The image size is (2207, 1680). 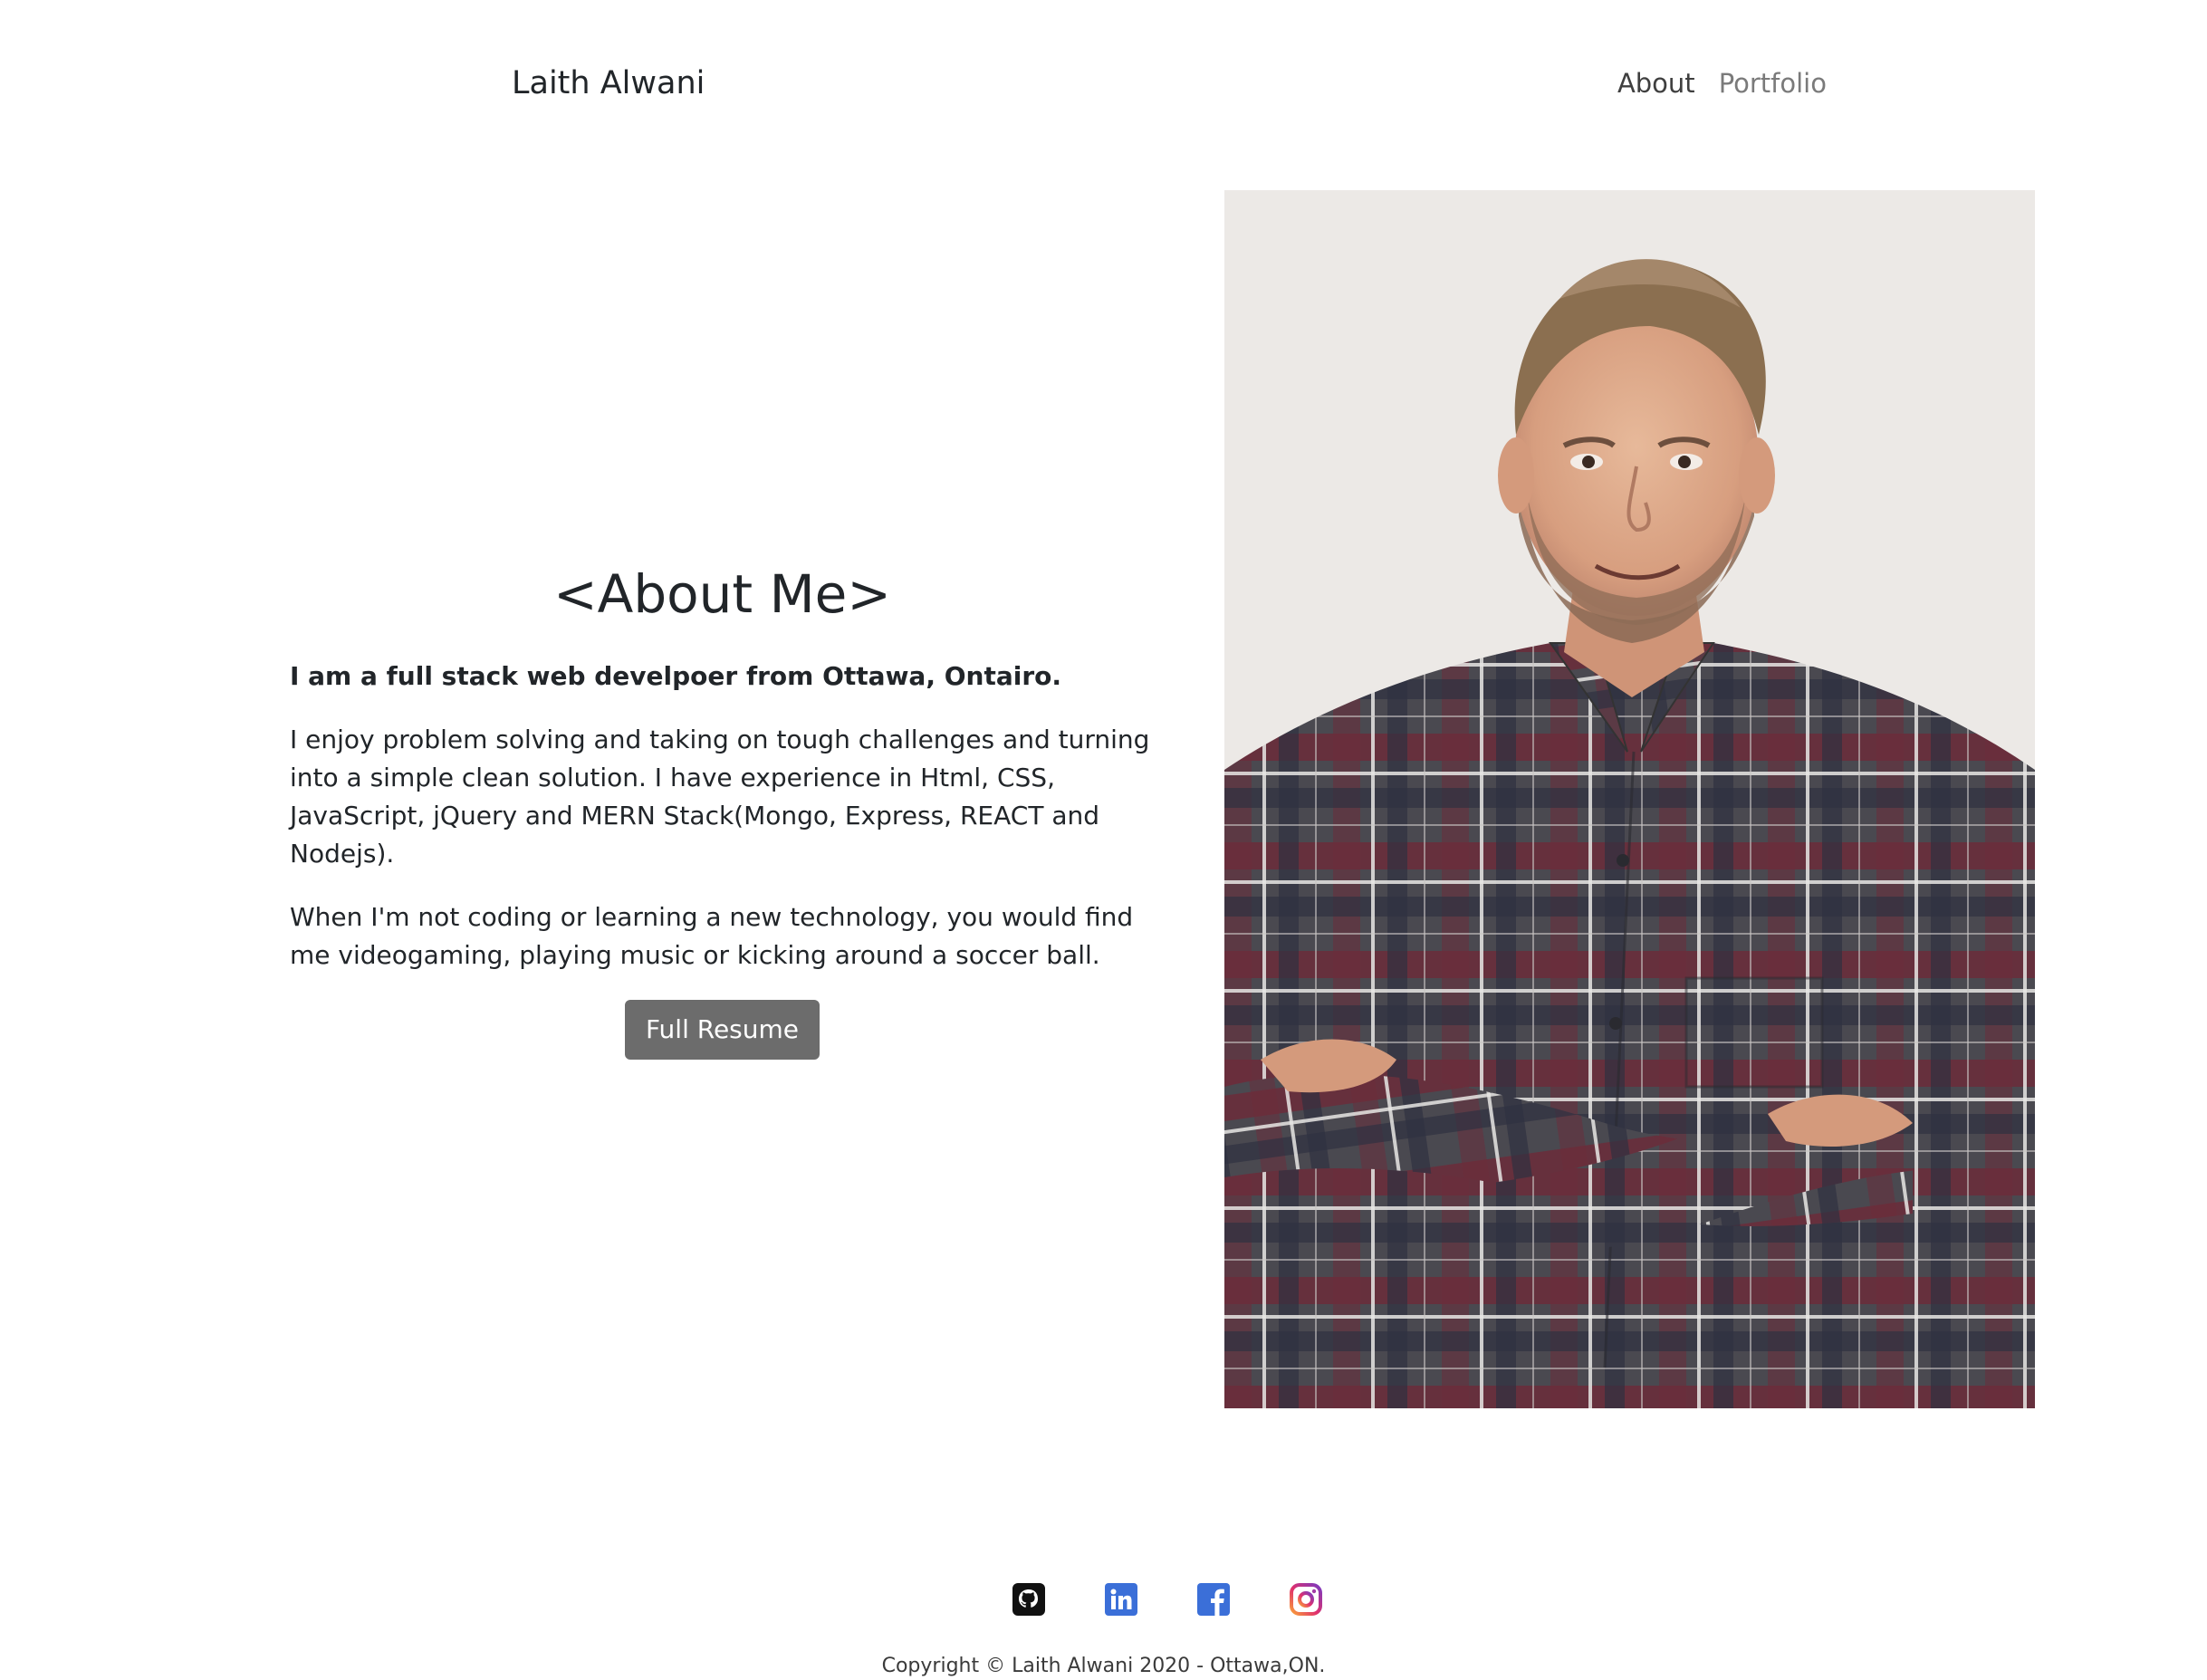 What do you see at coordinates (1306, 1600) in the screenshot?
I see `instagram-icon` at bounding box center [1306, 1600].